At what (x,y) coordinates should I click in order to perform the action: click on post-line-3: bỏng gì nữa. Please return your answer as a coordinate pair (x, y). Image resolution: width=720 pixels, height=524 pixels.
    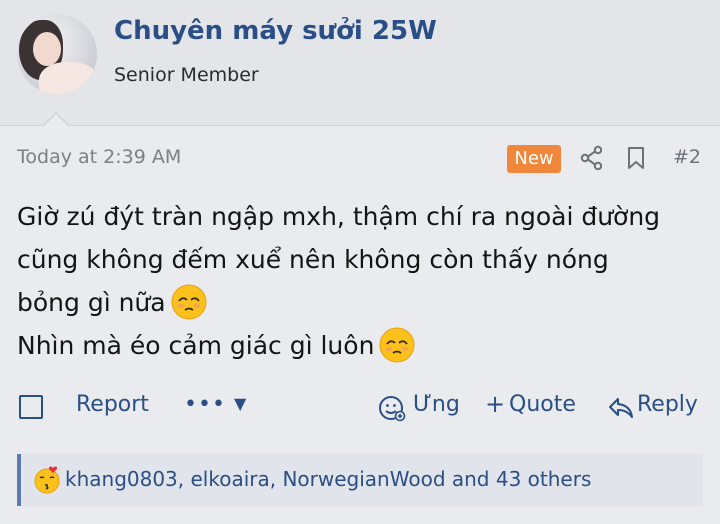
    Looking at the image, I should click on (91, 302).